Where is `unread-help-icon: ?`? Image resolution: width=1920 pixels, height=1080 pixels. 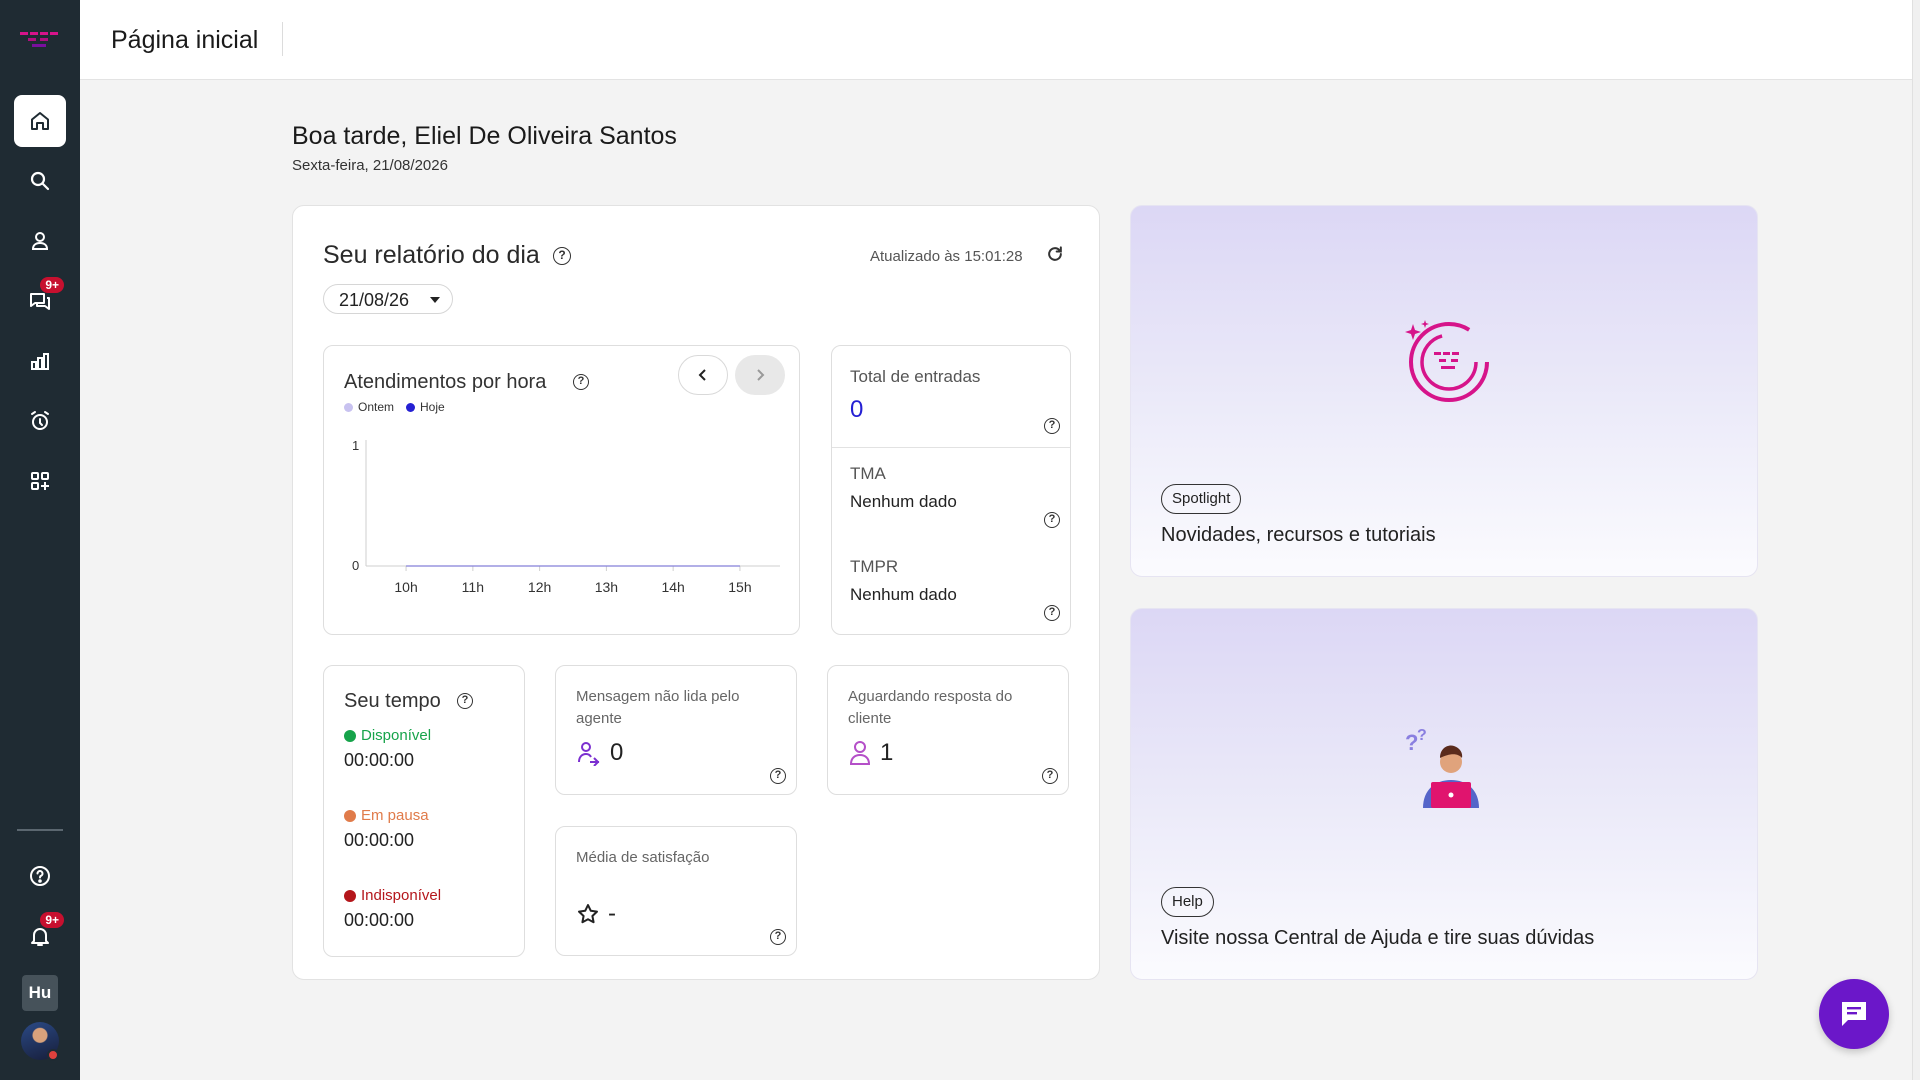
unread-help-icon: ? is located at coordinates (778, 776).